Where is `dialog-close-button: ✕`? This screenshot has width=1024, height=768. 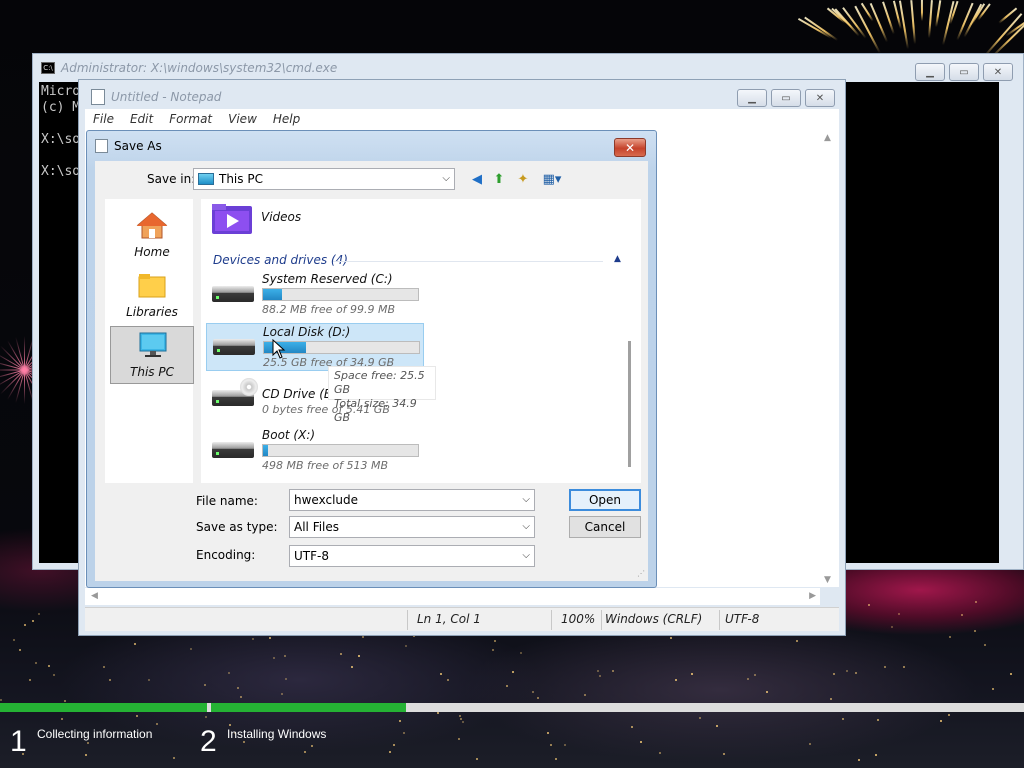 dialog-close-button: ✕ is located at coordinates (630, 147).